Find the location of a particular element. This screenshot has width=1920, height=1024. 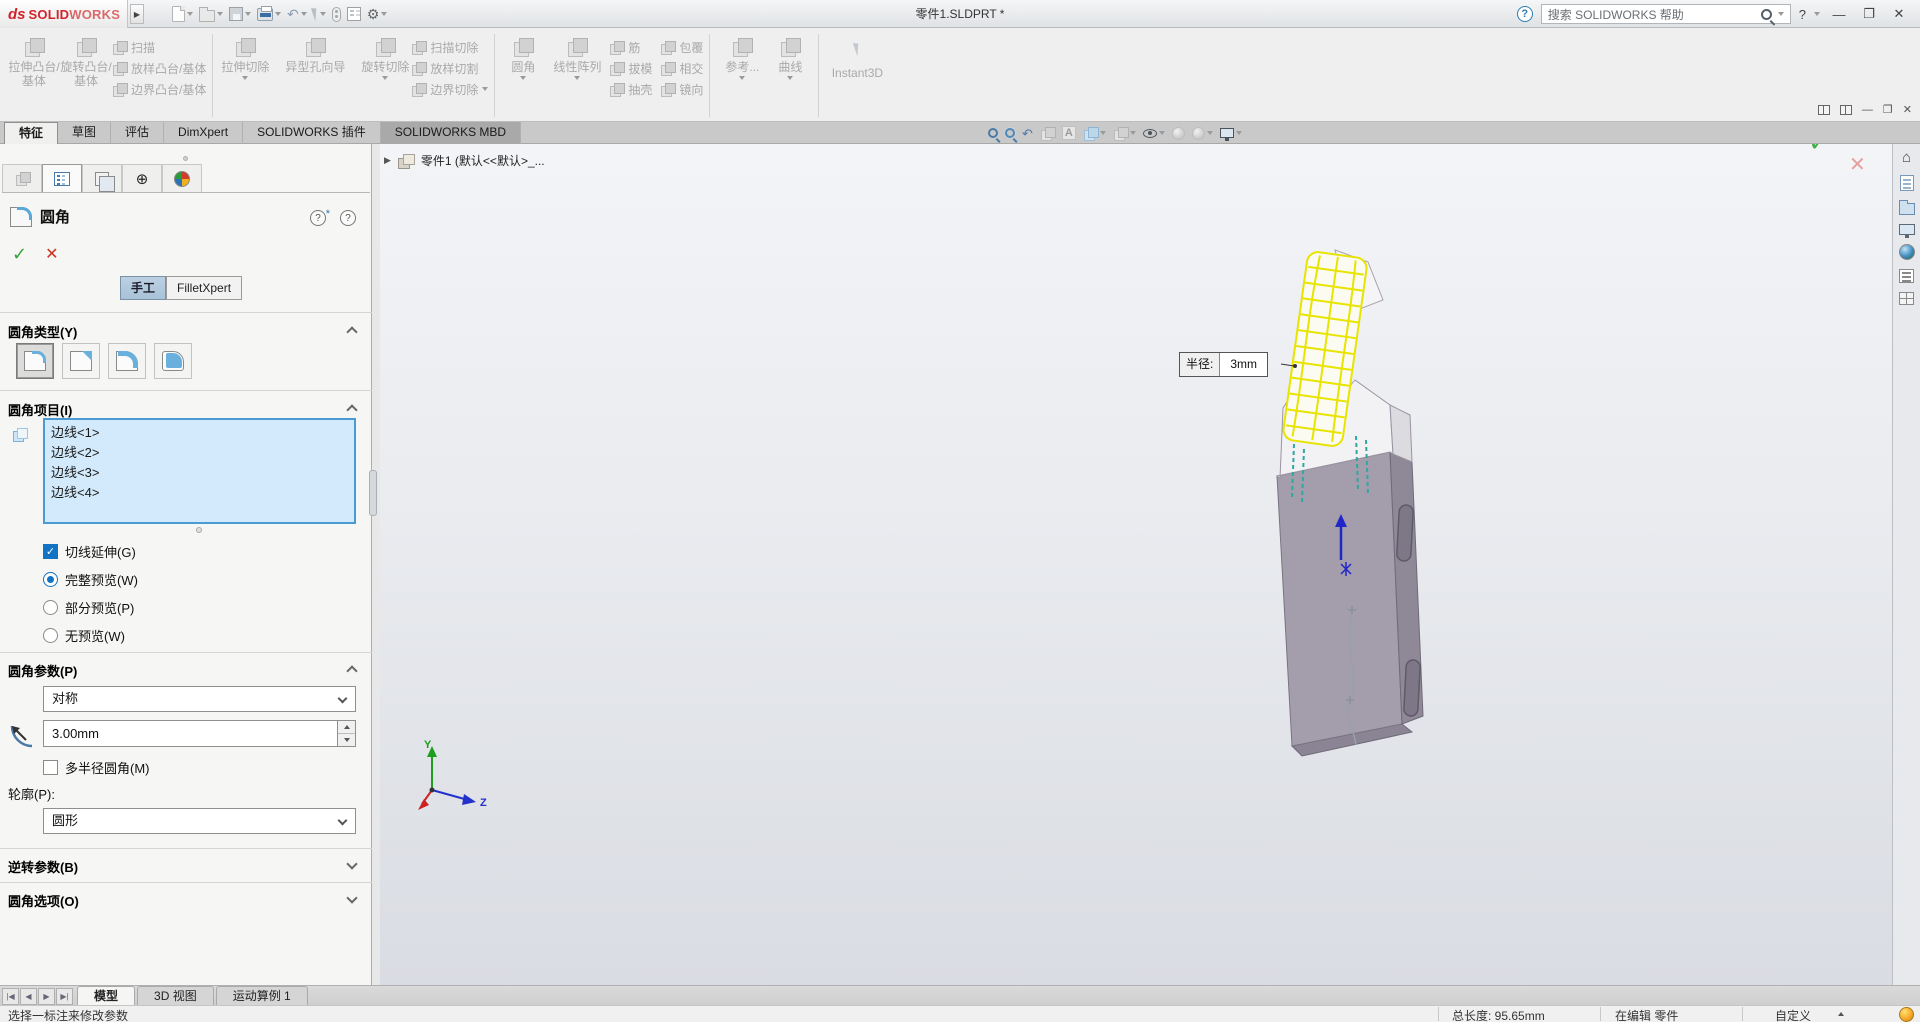

view-orientation-button is located at coordinates (1094, 133).